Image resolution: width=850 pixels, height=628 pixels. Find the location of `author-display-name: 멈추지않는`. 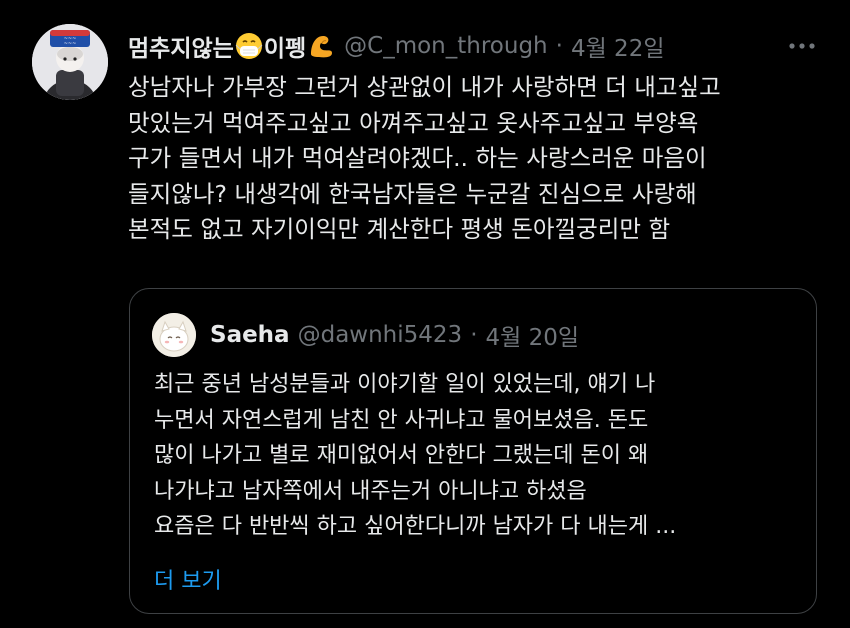

author-display-name: 멈추지않는 is located at coordinates (181, 46).